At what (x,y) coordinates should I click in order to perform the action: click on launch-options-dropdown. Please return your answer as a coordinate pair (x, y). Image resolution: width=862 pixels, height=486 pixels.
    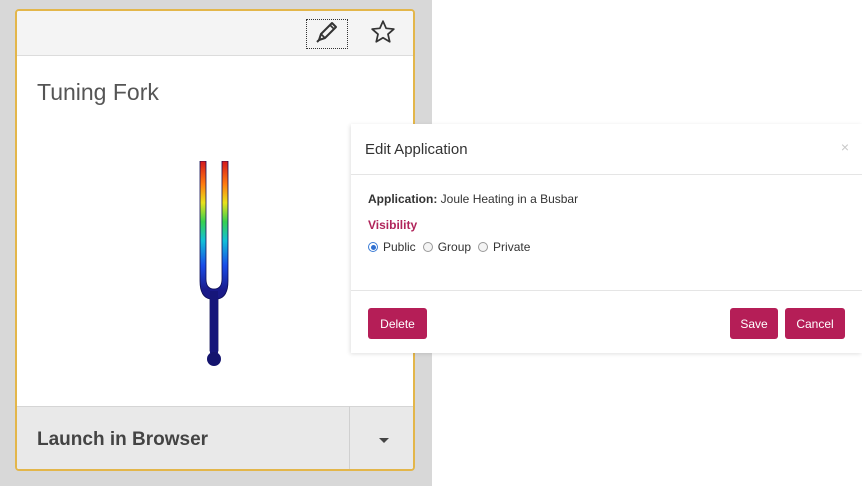
    Looking at the image, I should click on (381, 437).